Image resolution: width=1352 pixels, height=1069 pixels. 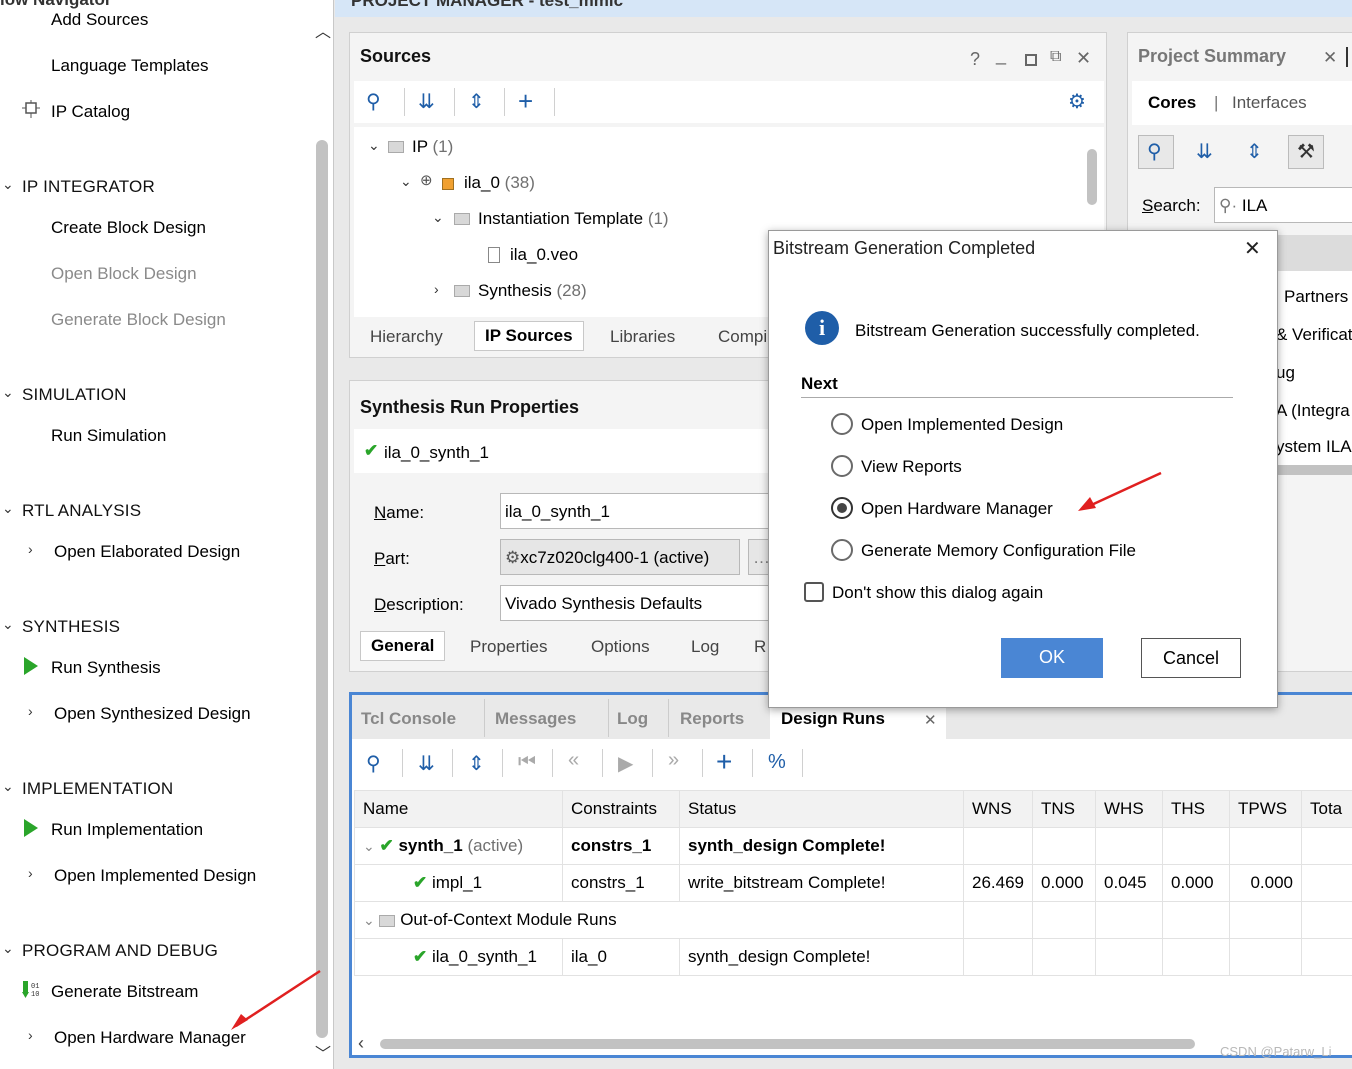 I want to click on col-total: Tota, so click(x=1326, y=809).